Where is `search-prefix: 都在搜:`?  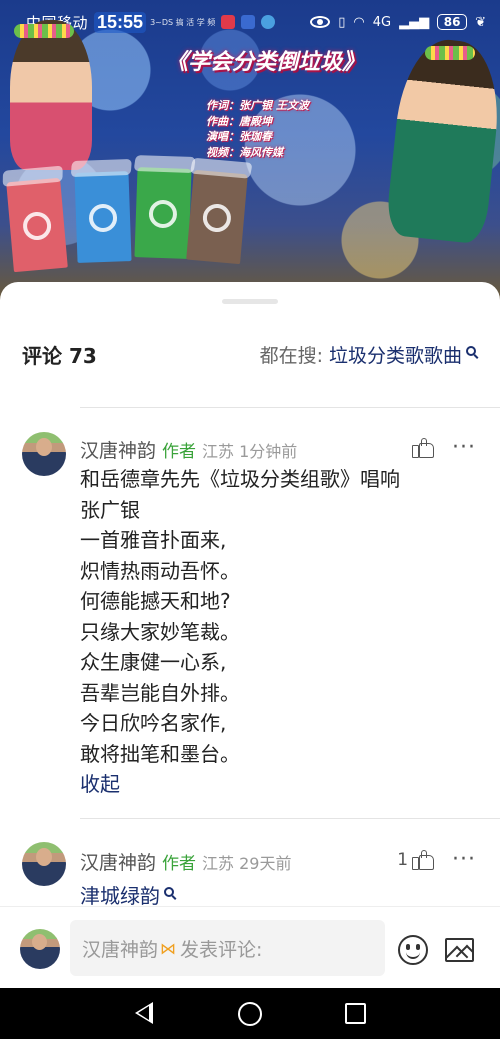
search-prefix: 都在搜: is located at coordinates (291, 355).